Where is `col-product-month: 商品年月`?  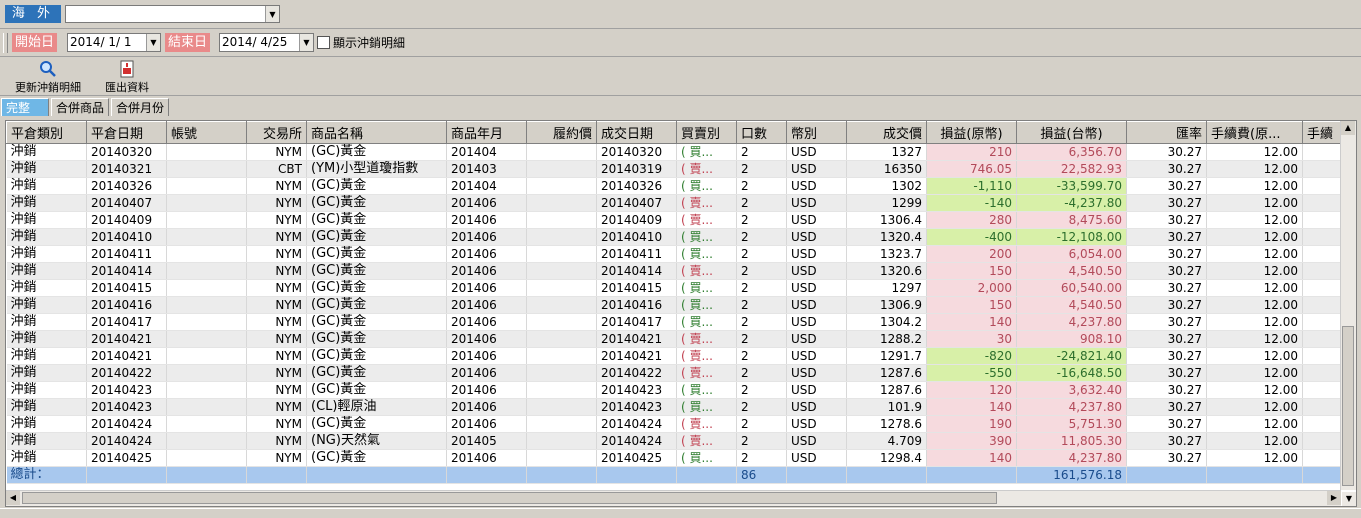 col-product-month: 商品年月 is located at coordinates (486, 132).